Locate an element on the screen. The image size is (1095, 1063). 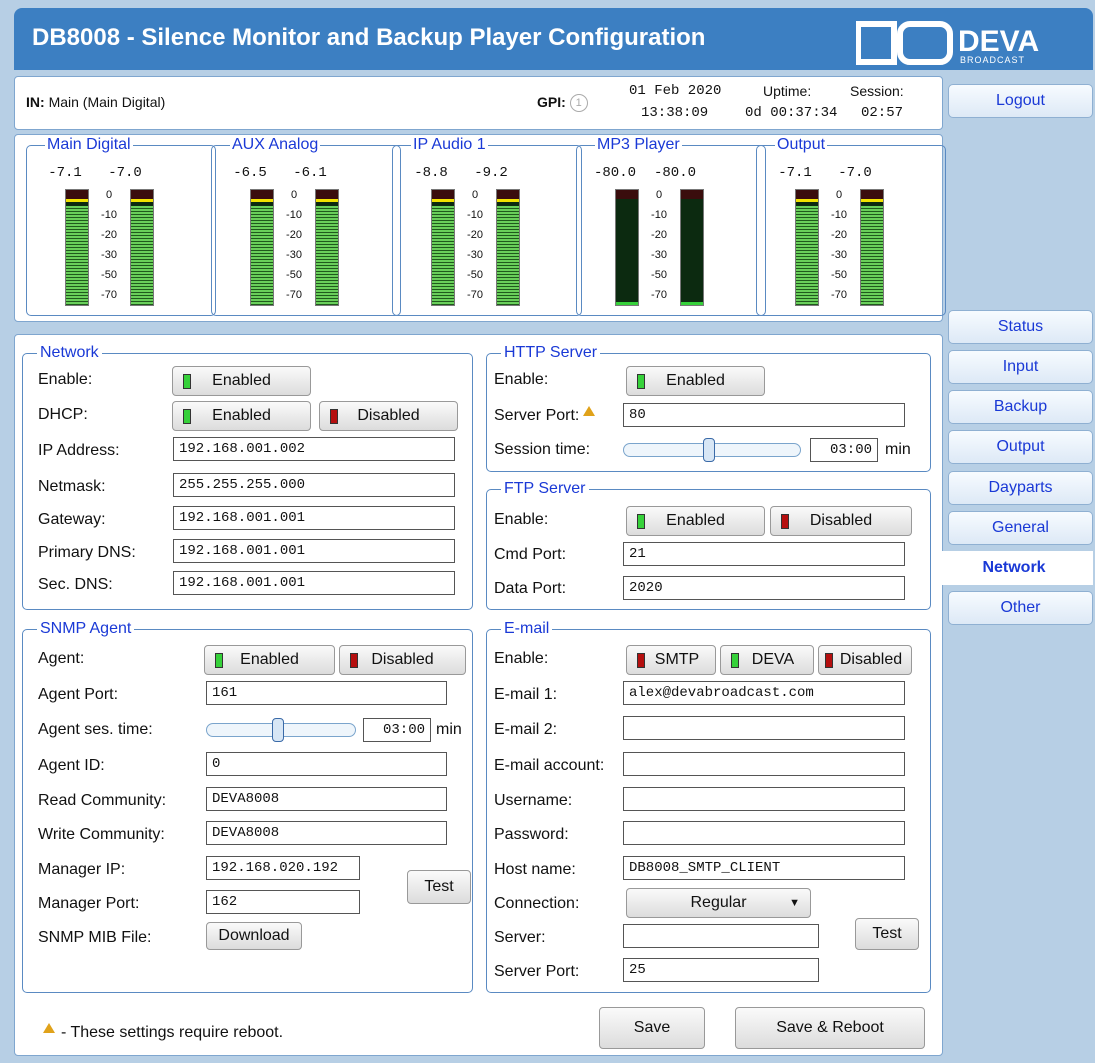
input-value: Main (Main Digital) is located at coordinates (107, 102).